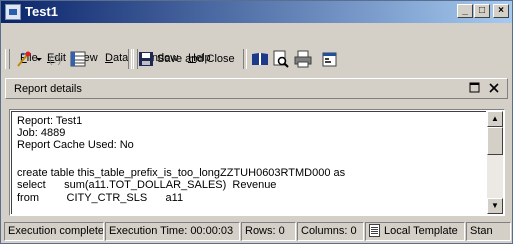 The image size is (513, 244). I want to click on book-icon, so click(260, 59).